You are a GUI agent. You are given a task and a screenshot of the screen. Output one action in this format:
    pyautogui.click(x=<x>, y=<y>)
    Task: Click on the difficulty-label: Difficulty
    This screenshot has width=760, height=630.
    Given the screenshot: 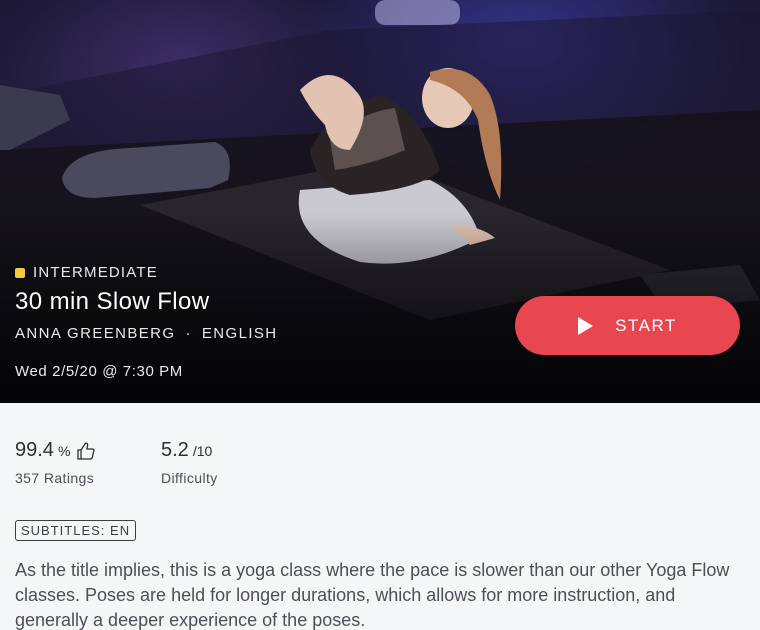 What is the action you would take?
    pyautogui.click(x=189, y=478)
    